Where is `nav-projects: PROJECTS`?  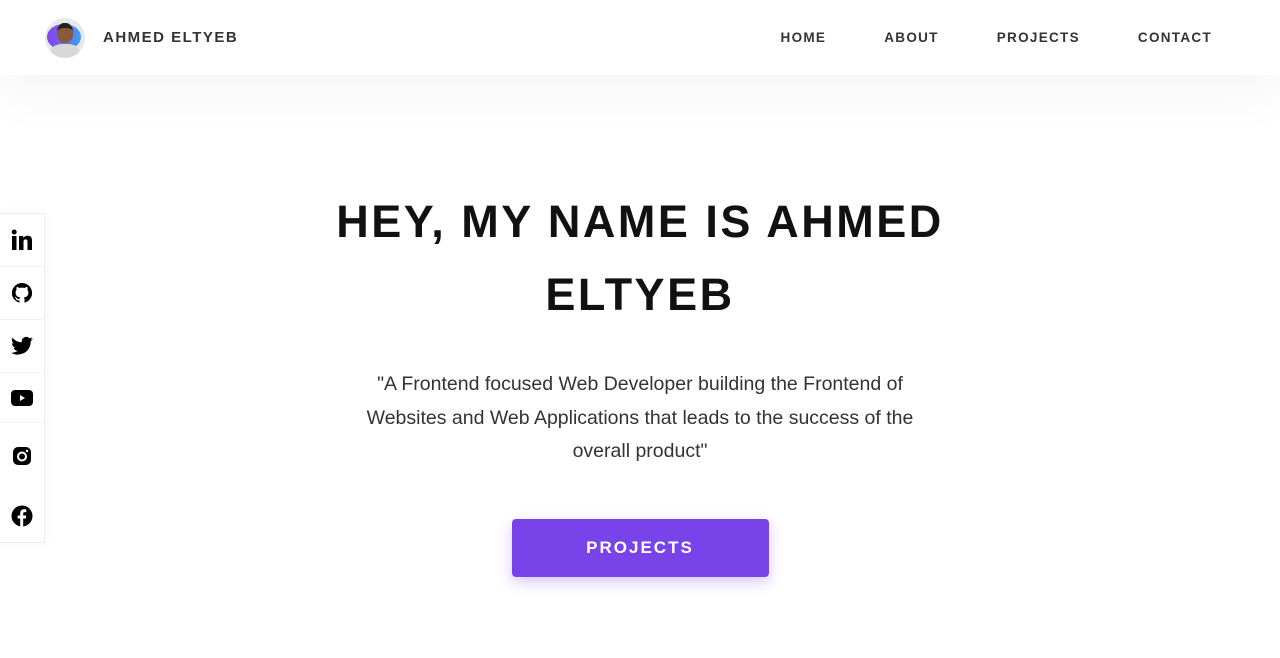 nav-projects: PROJECTS is located at coordinates (1038, 37).